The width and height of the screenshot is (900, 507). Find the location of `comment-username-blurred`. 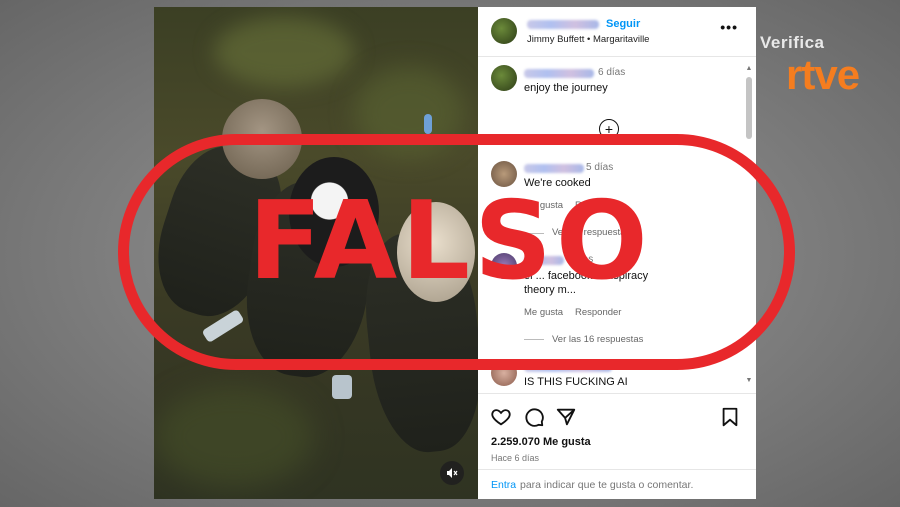

comment-username-blurred is located at coordinates (559, 73).